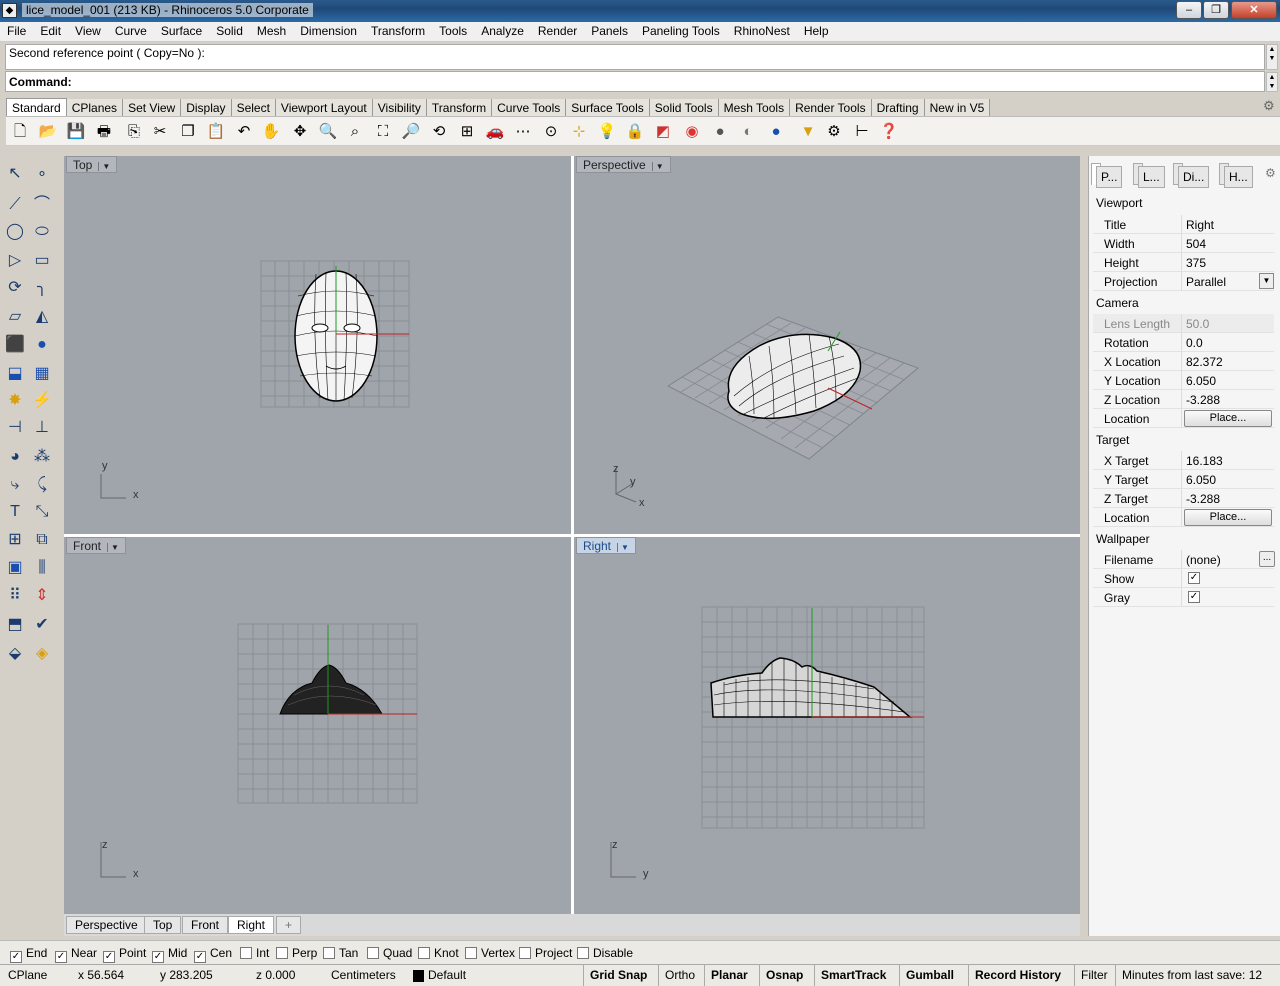 The height and width of the screenshot is (986, 1280). Describe the element at coordinates (42, 540) in the screenshot. I see `mirror-icon: ⧉` at that location.